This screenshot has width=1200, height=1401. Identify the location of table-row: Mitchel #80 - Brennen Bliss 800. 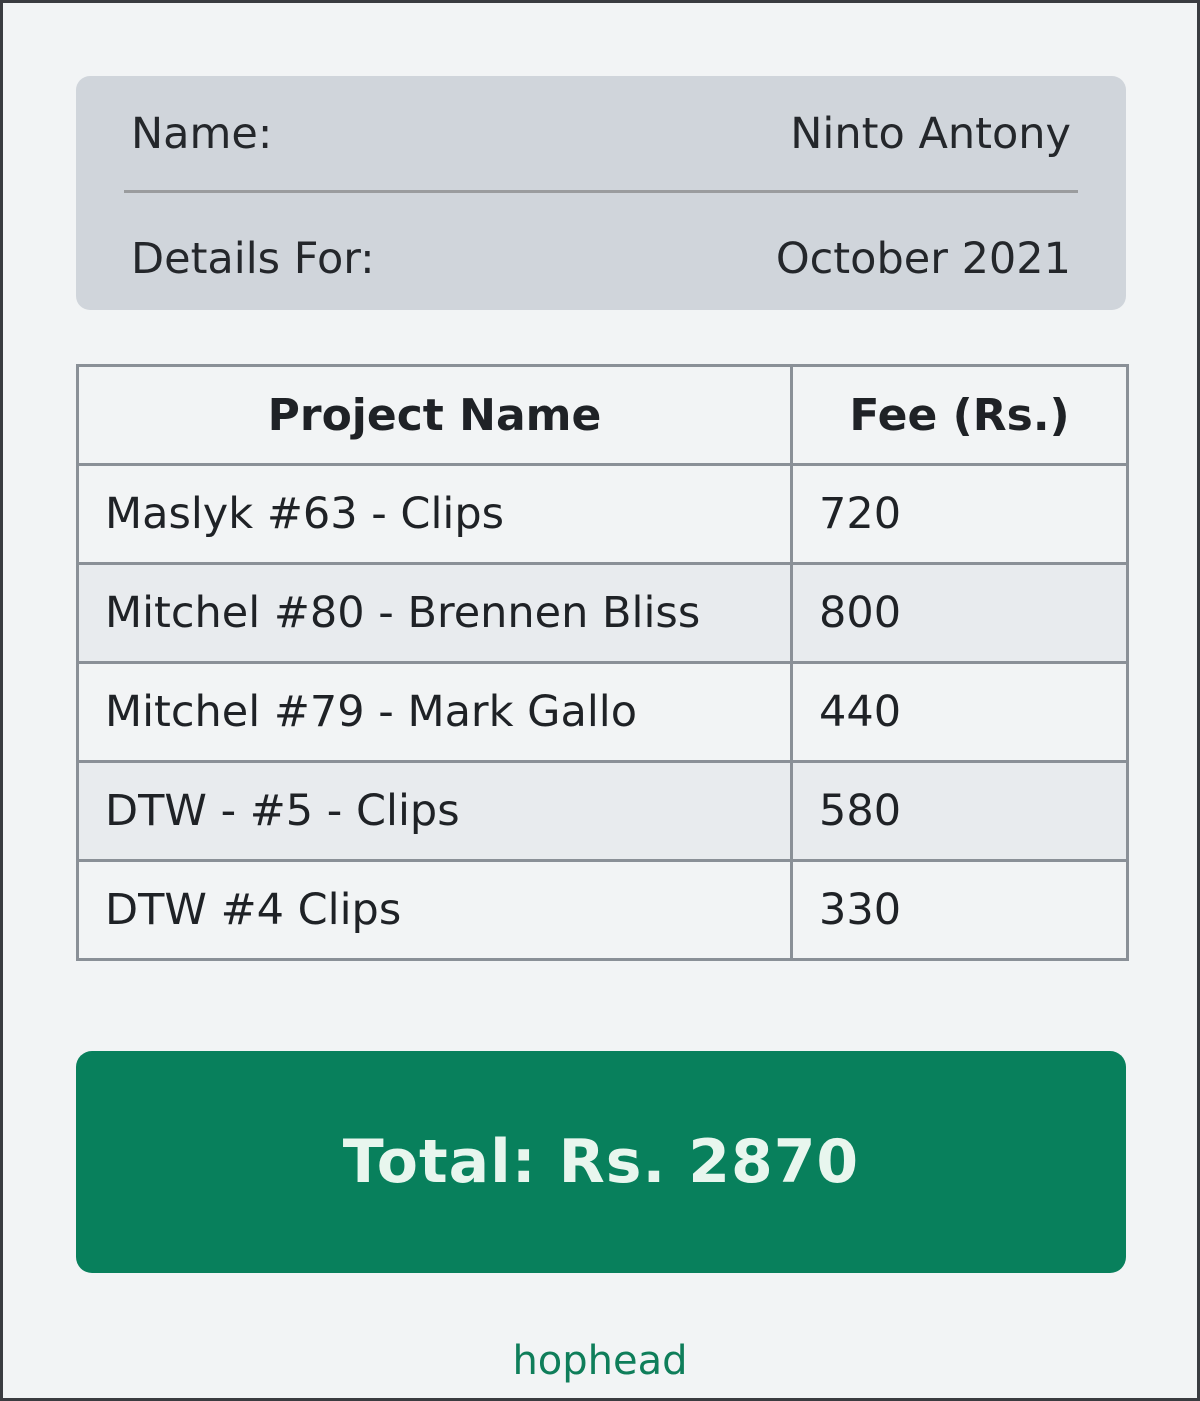
(602, 613).